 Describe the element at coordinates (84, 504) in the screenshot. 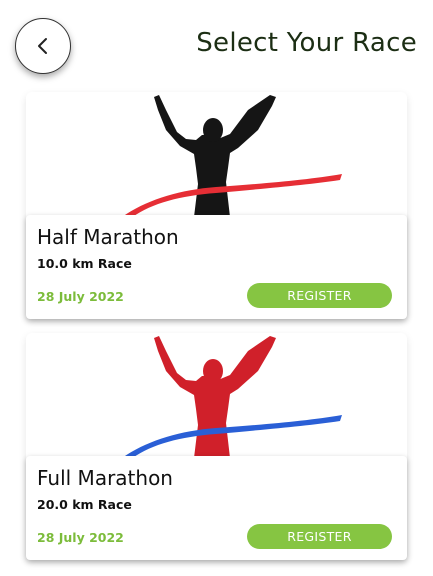

I see `race-distance: 20.0 km Race` at that location.